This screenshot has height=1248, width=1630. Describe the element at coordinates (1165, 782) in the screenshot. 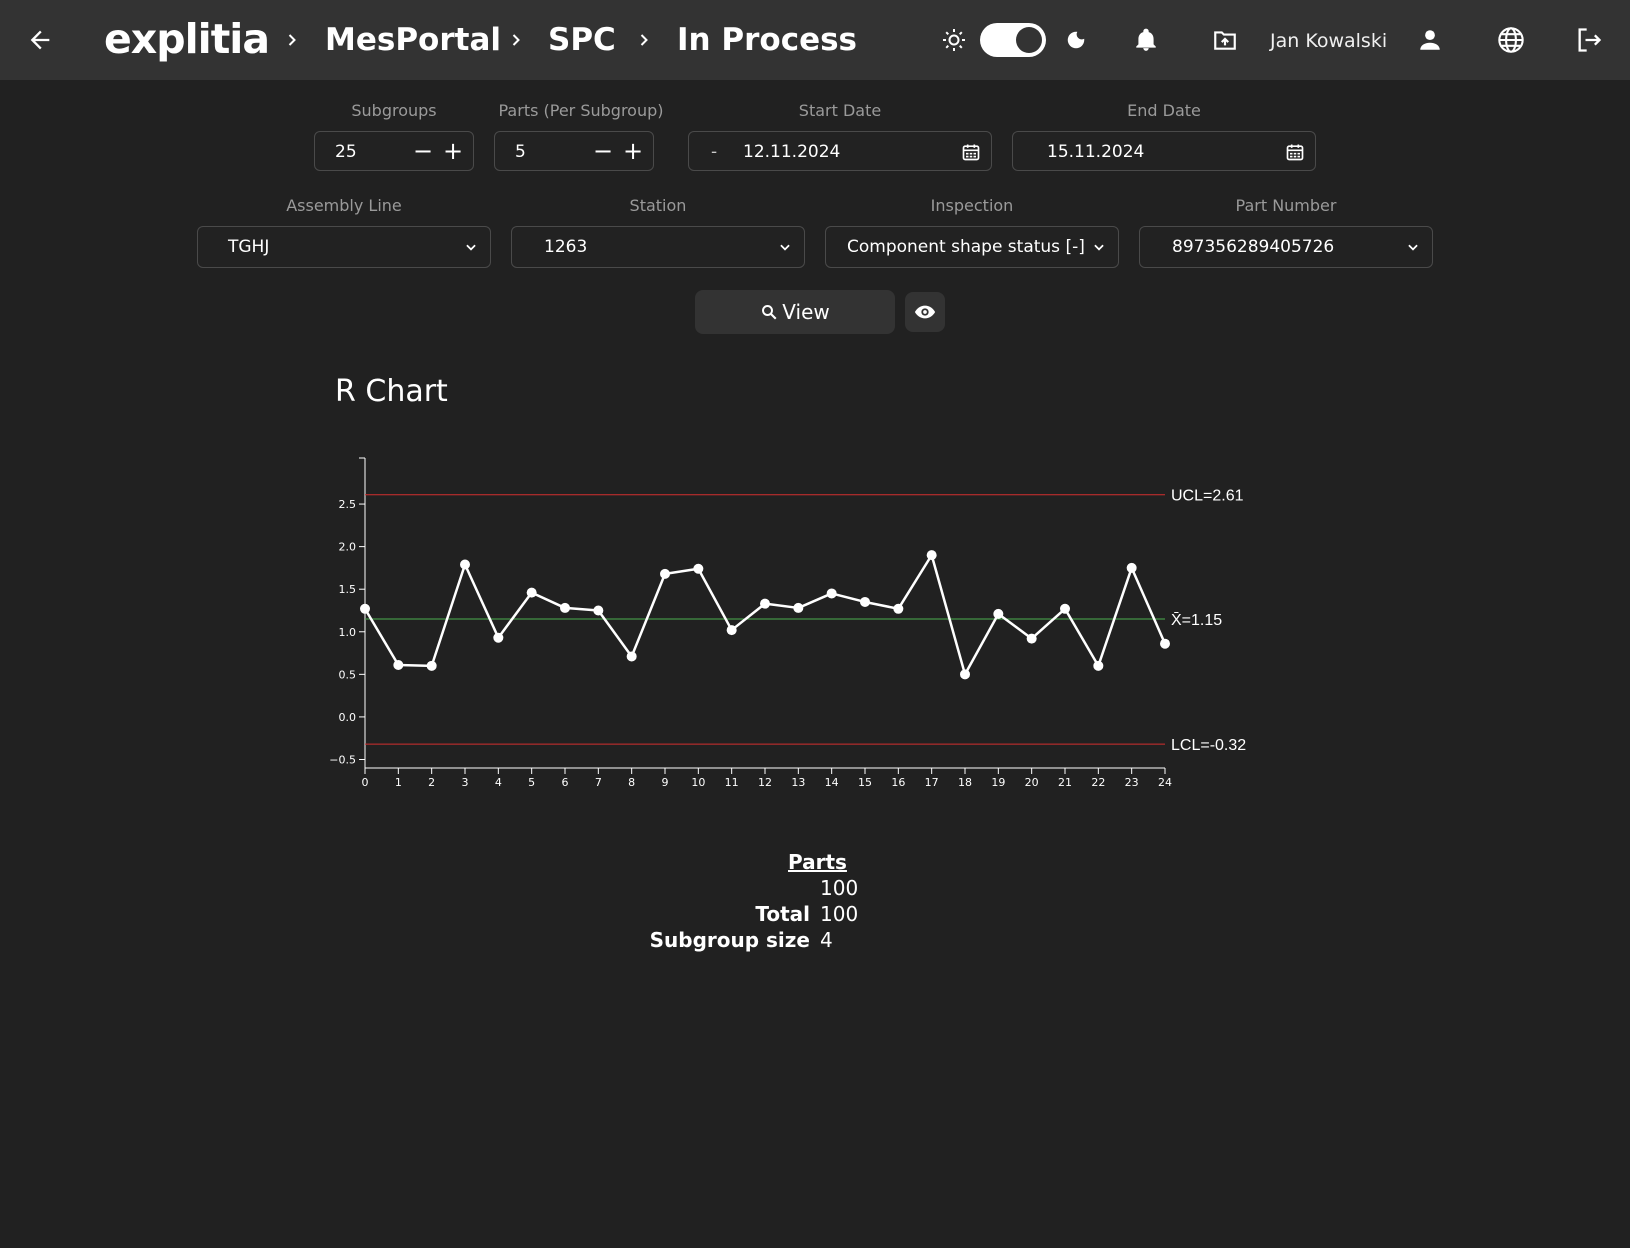

I see `x-tick-label: 24` at that location.